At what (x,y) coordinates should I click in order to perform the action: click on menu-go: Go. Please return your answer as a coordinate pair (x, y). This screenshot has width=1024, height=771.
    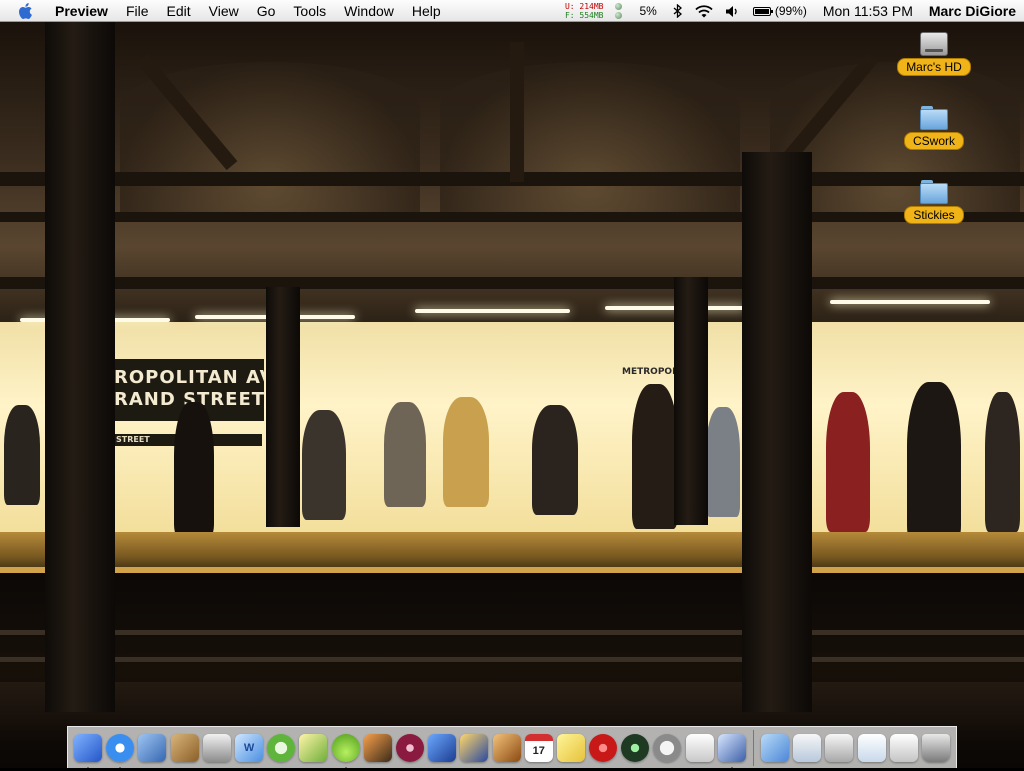
    Looking at the image, I should click on (266, 11).